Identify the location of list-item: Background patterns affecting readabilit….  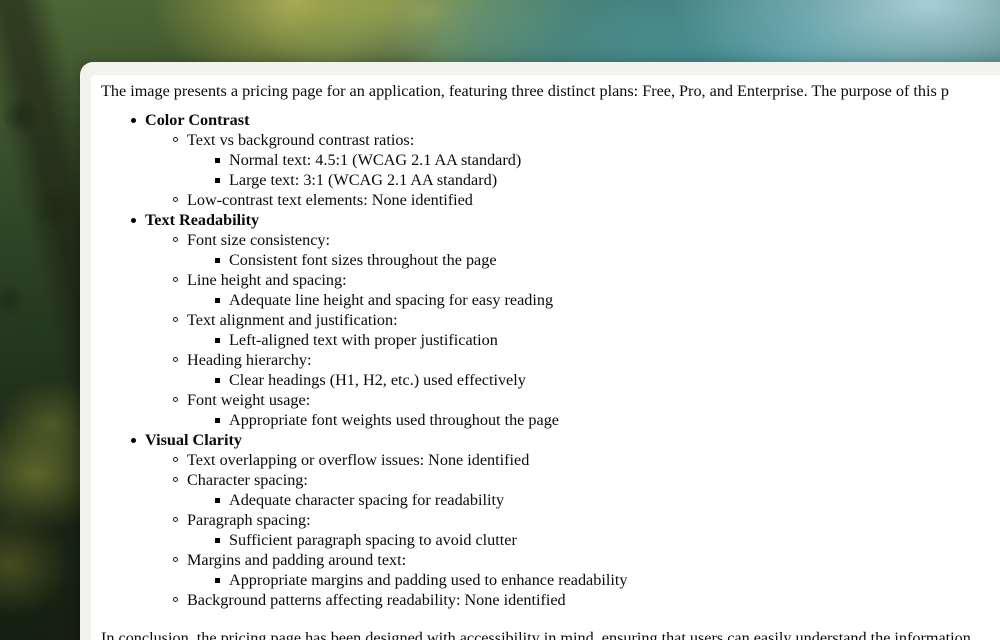
(586, 600).